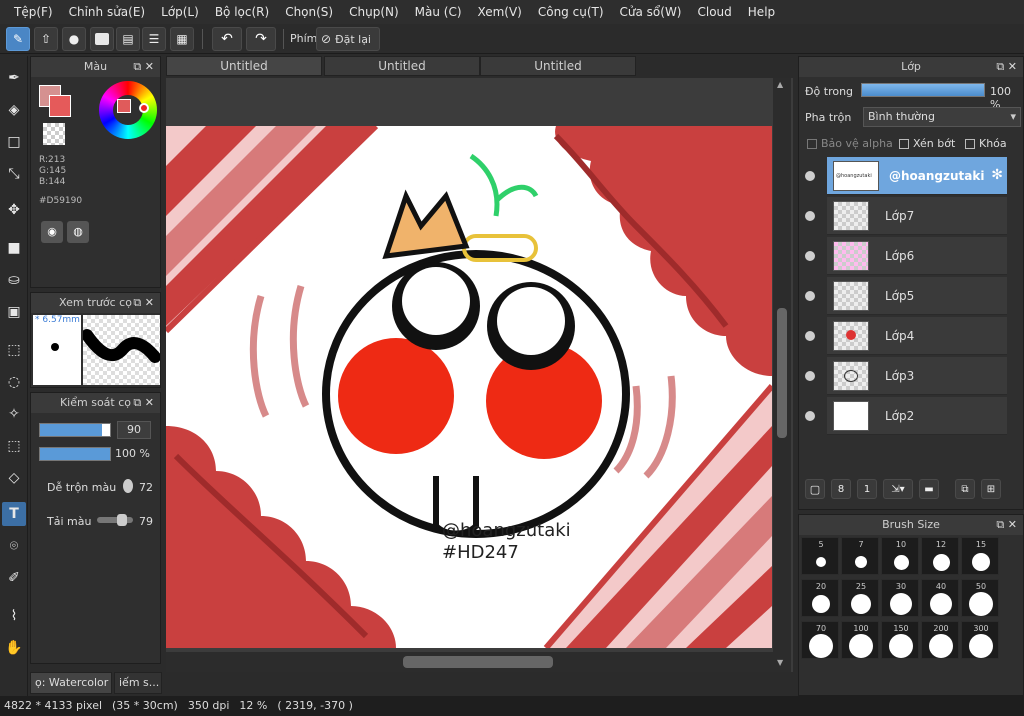 This screenshot has width=1024, height=716. I want to click on protect-alpha-checkbox: Bảo vệ alpha, so click(850, 143).